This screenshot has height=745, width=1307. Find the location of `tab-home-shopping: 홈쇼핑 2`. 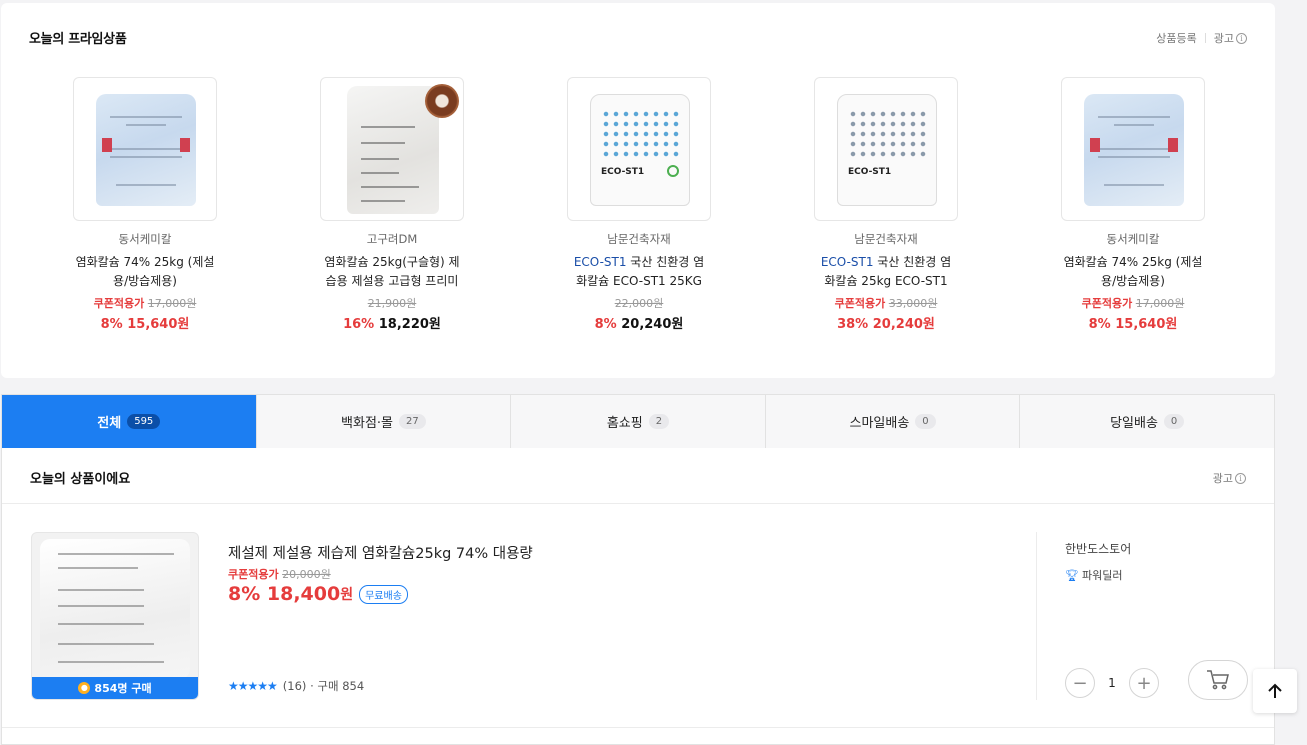

tab-home-shopping: 홈쇼핑 2 is located at coordinates (638, 421).